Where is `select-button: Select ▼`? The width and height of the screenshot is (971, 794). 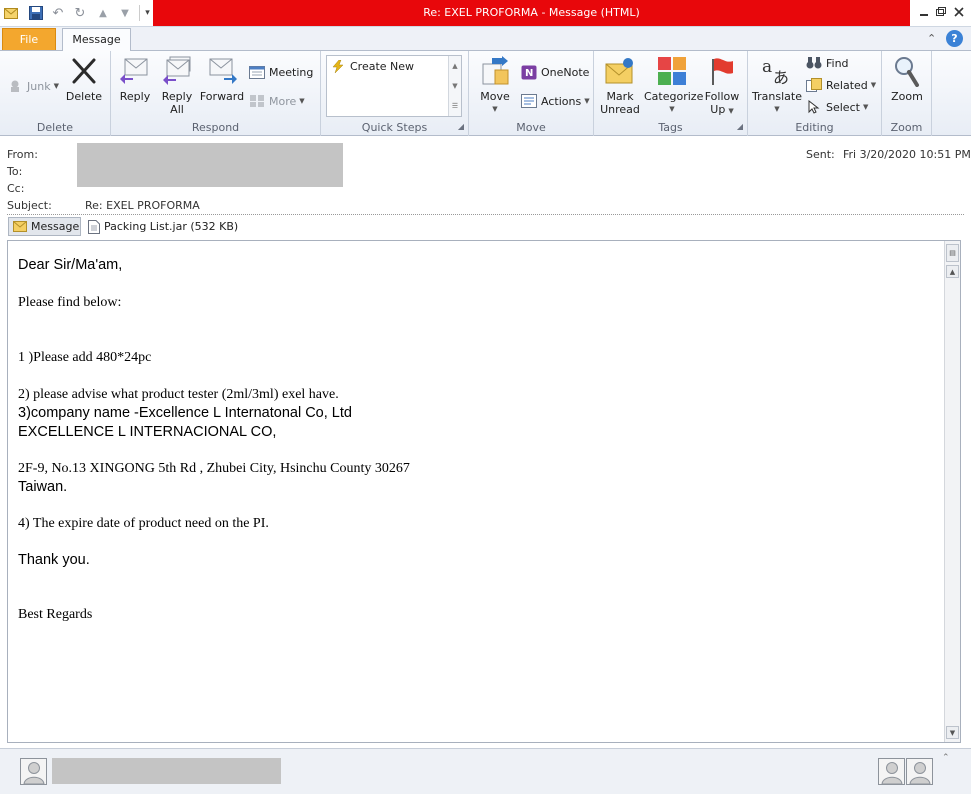 select-button: Select ▼ is located at coordinates (837, 107).